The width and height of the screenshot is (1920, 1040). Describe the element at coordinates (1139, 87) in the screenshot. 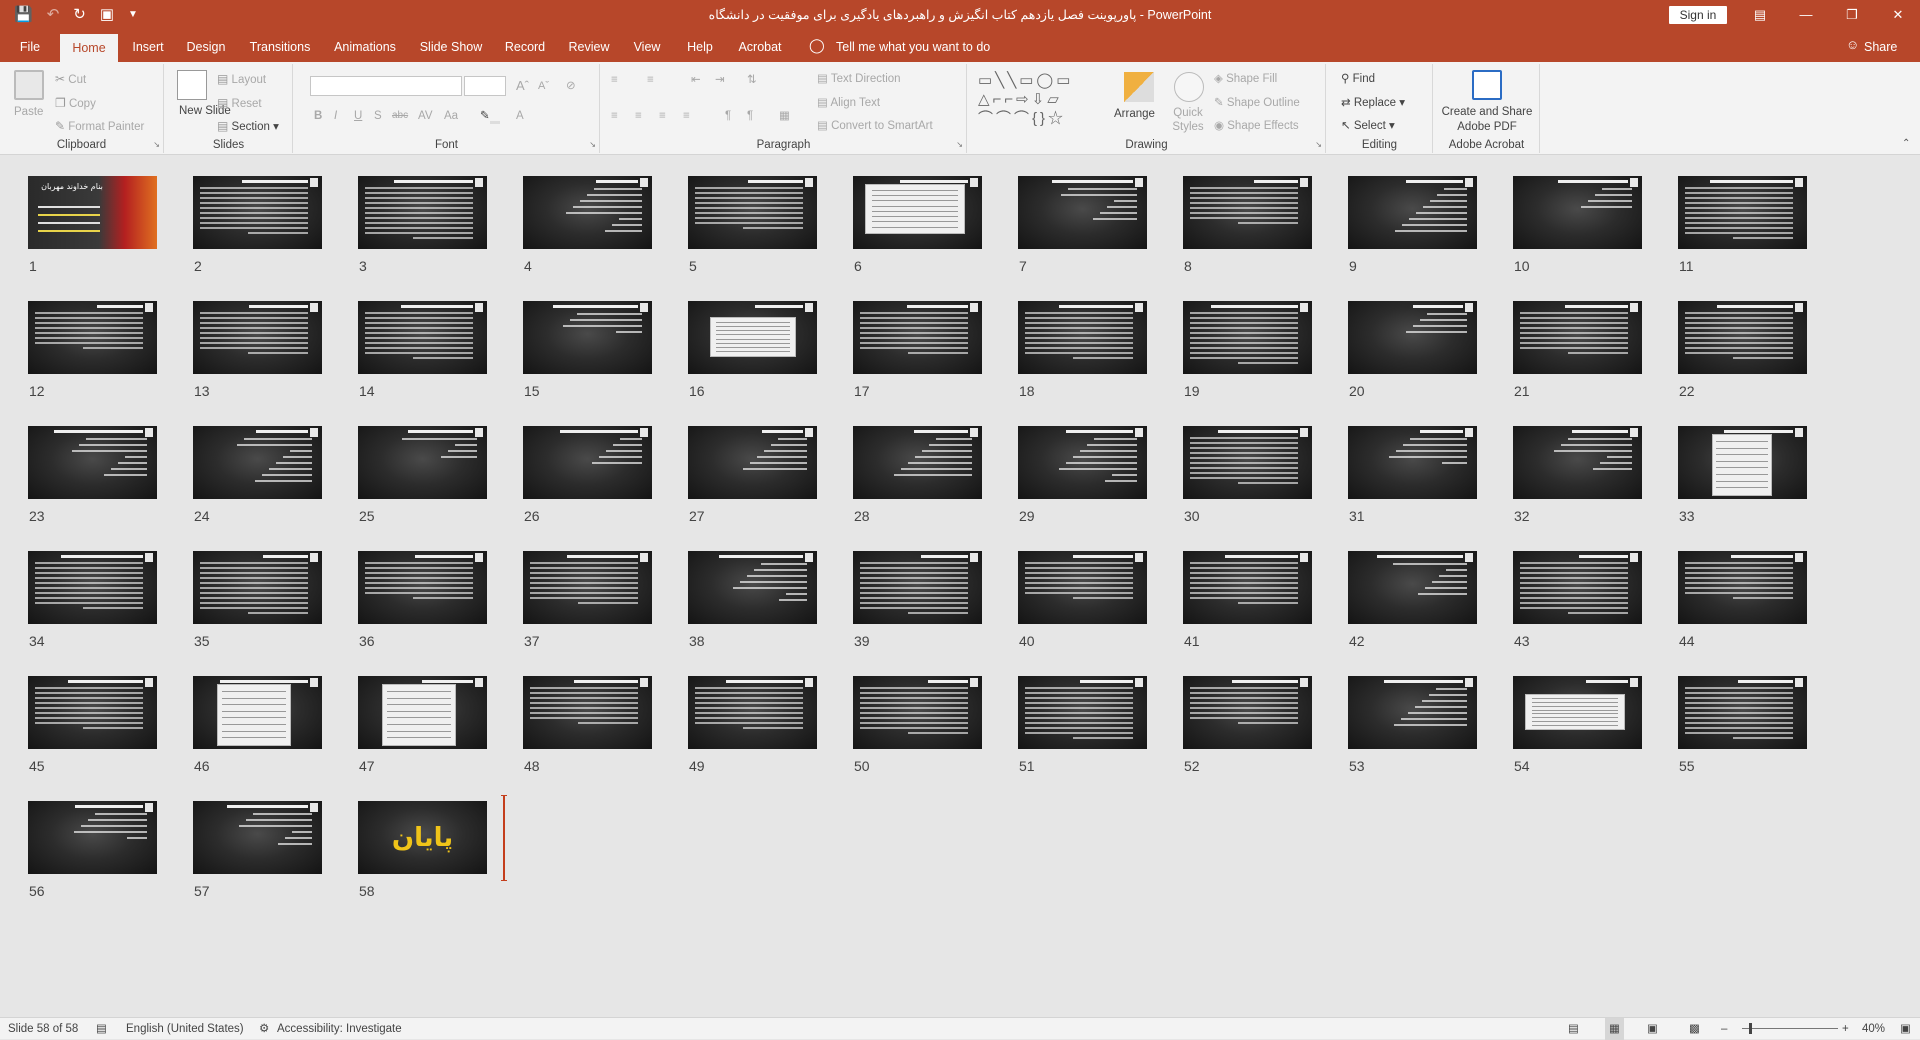

I see `arrange-icon` at that location.